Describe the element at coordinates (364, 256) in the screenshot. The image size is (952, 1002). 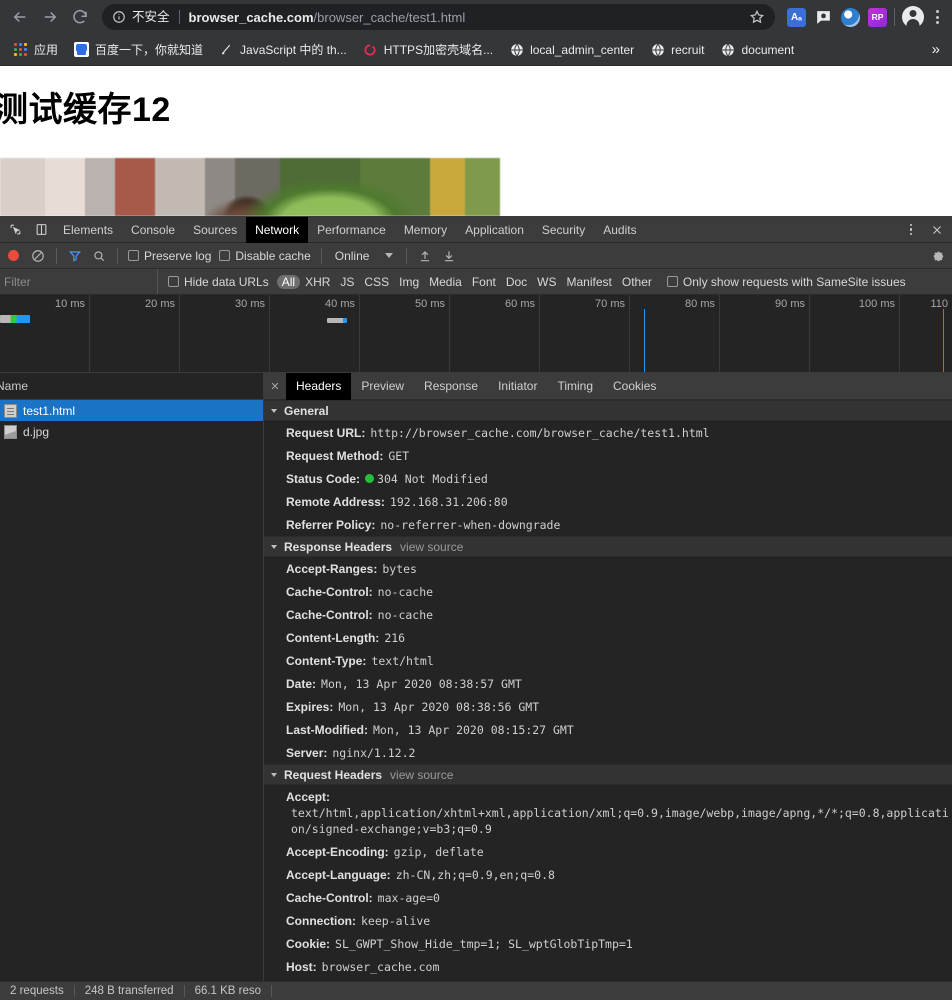
I see `throttling-dropdown: Online` at that location.